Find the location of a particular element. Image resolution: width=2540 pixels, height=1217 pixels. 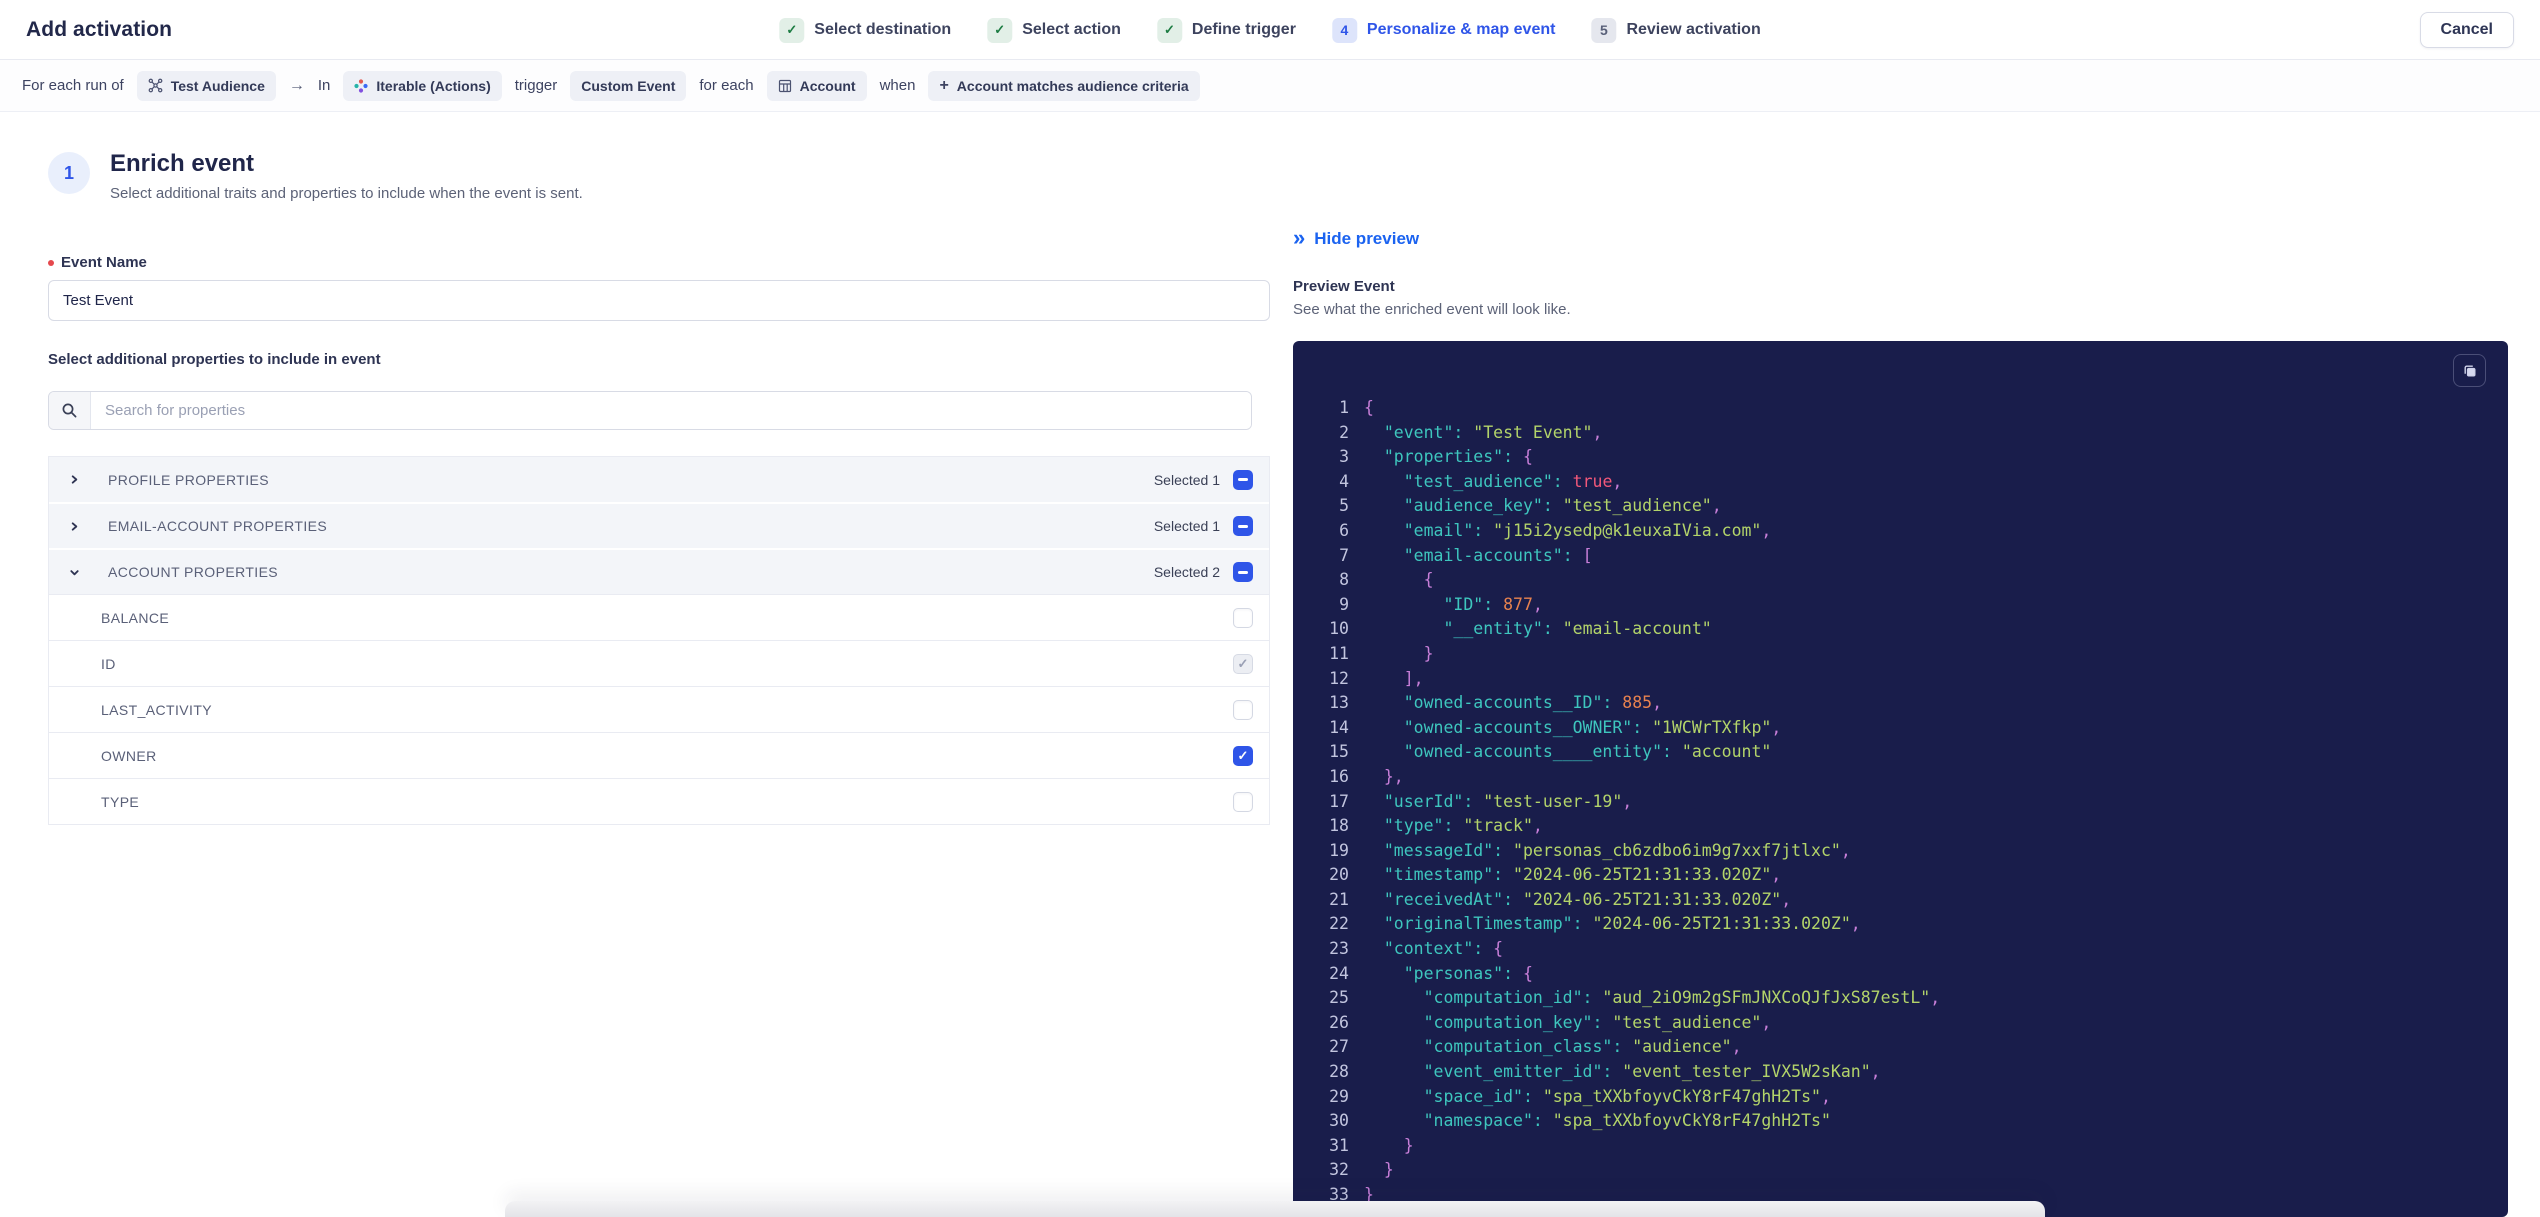

group-header-email-account-properties: EMAIL-ACCOUNT PROPERTIES Selected 1 is located at coordinates (659, 525).